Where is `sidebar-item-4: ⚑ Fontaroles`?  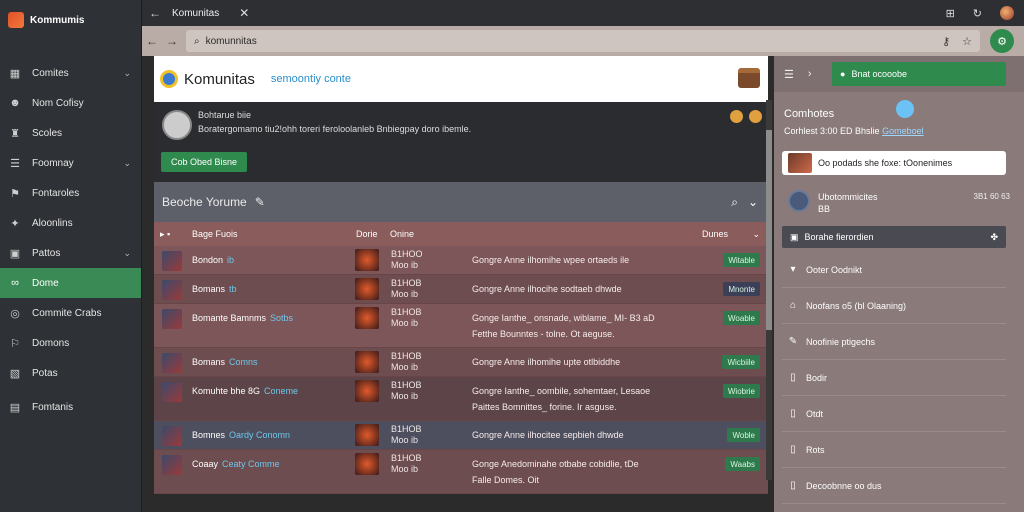
sidebar-item-4: ⚑ Fontaroles is located at coordinates (70, 193).